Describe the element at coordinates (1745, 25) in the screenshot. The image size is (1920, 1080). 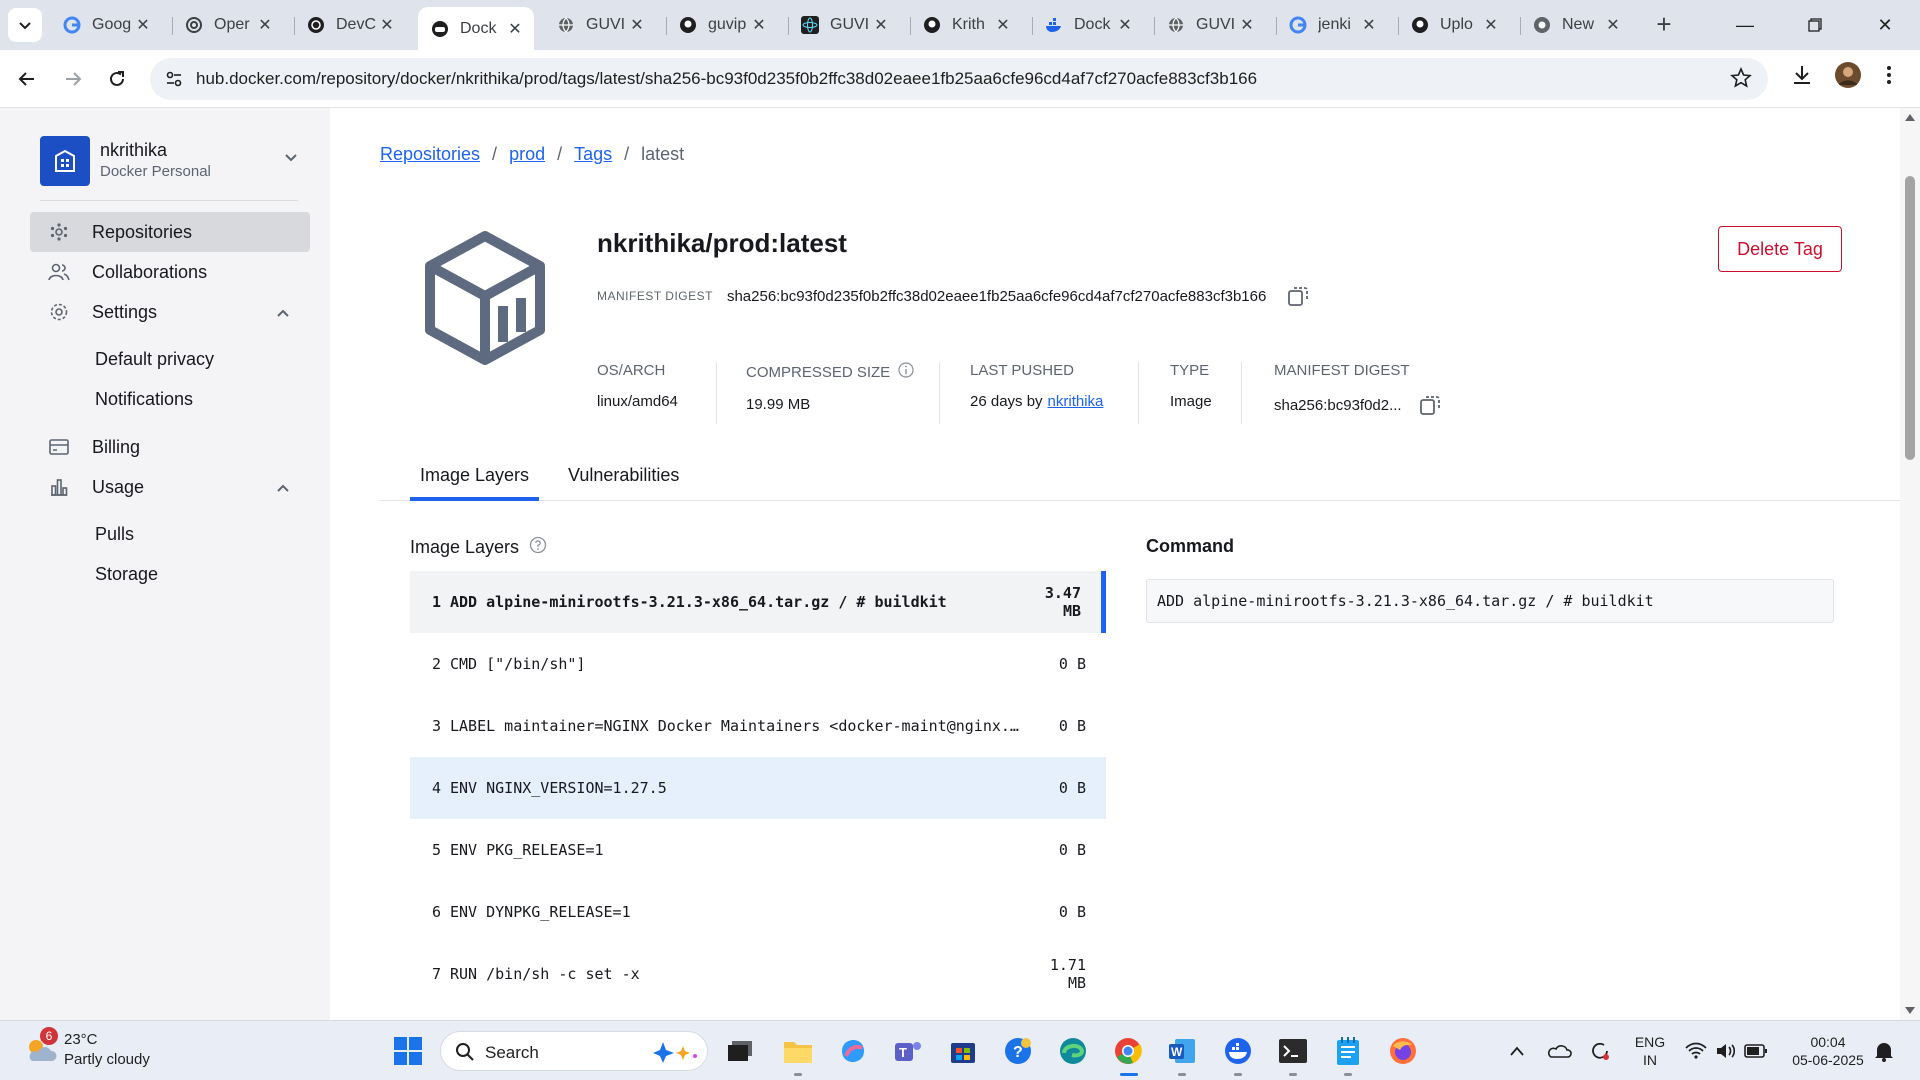
I see `minimize-icon: —` at that location.